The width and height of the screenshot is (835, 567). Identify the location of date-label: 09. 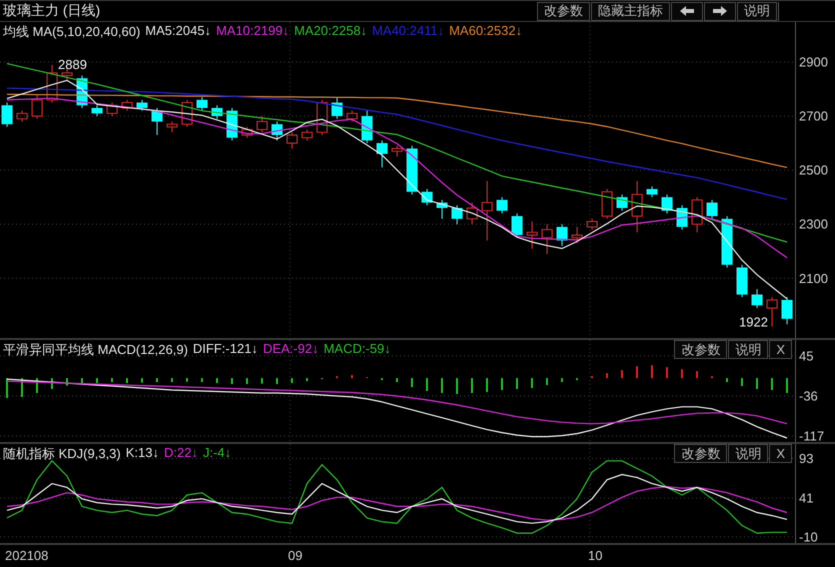
(295, 555).